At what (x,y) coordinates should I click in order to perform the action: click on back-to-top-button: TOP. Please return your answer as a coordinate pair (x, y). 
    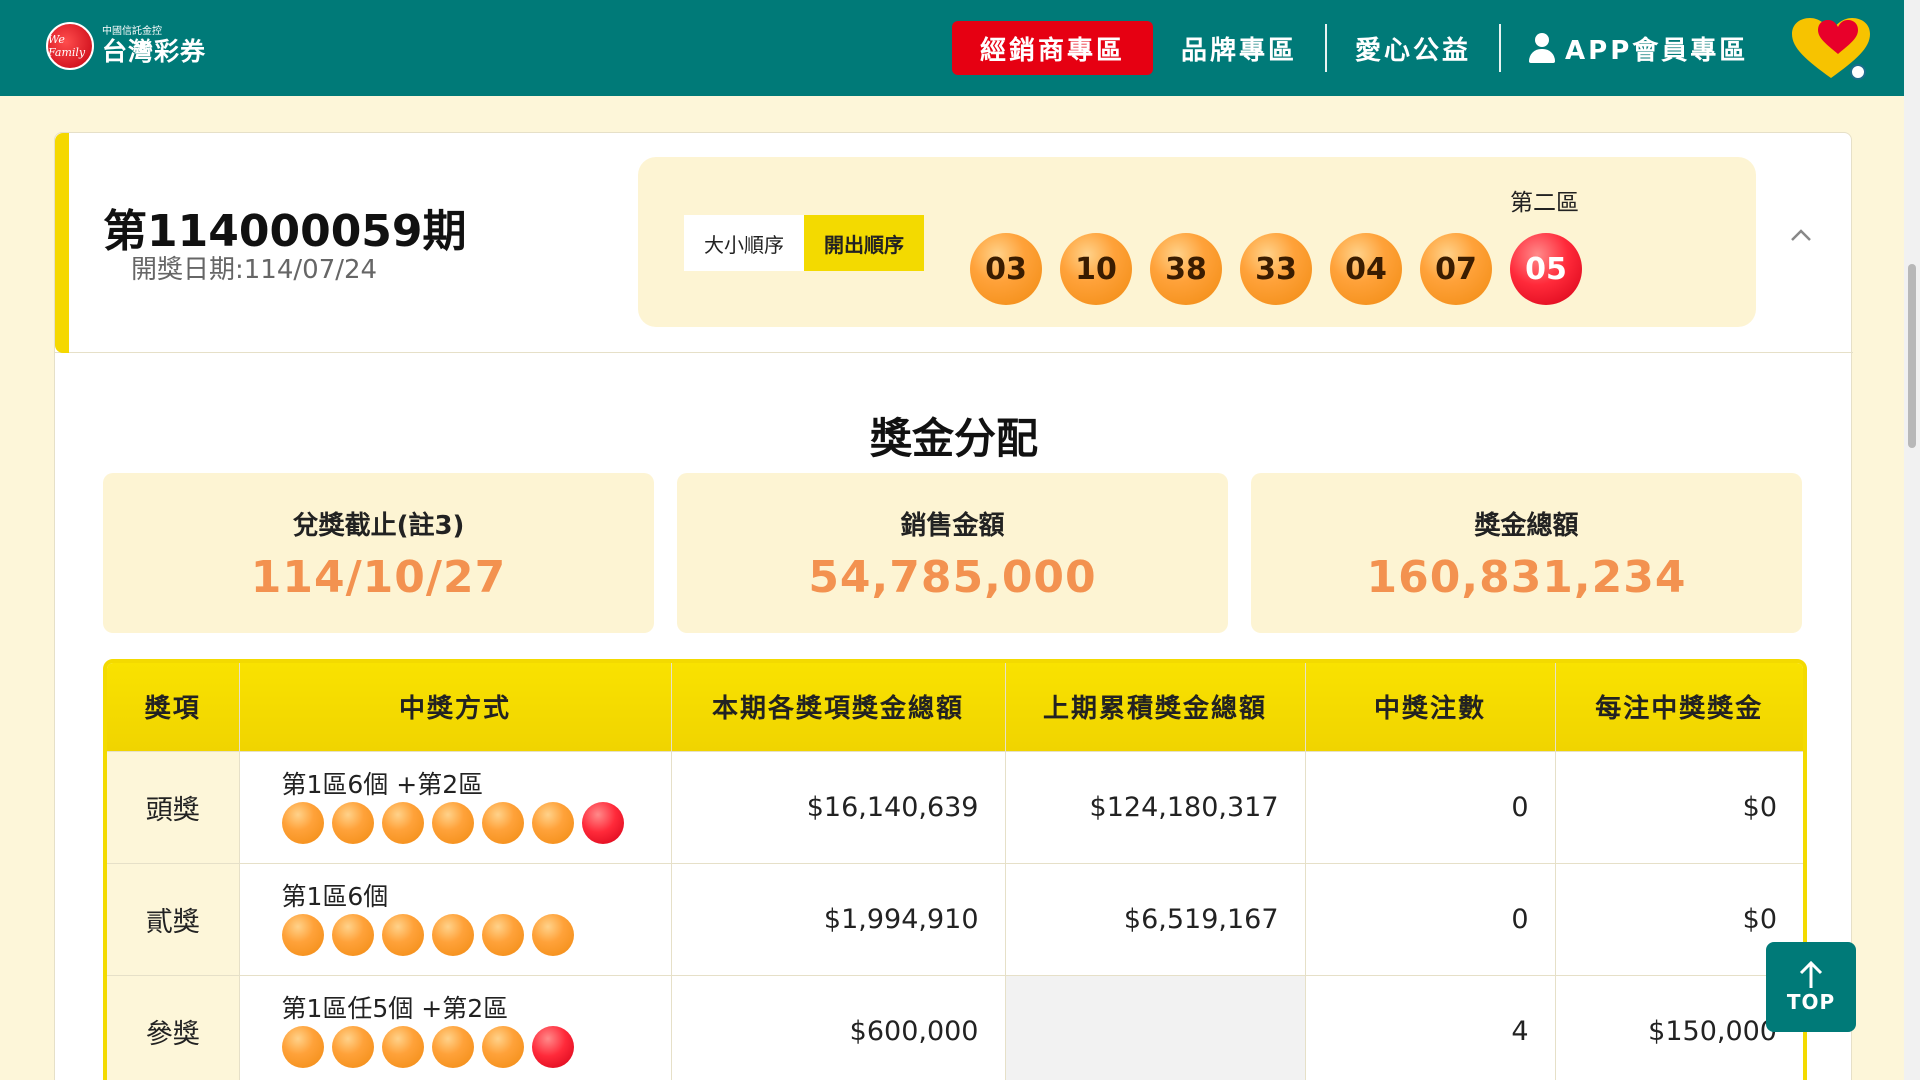
    Looking at the image, I should click on (1811, 987).